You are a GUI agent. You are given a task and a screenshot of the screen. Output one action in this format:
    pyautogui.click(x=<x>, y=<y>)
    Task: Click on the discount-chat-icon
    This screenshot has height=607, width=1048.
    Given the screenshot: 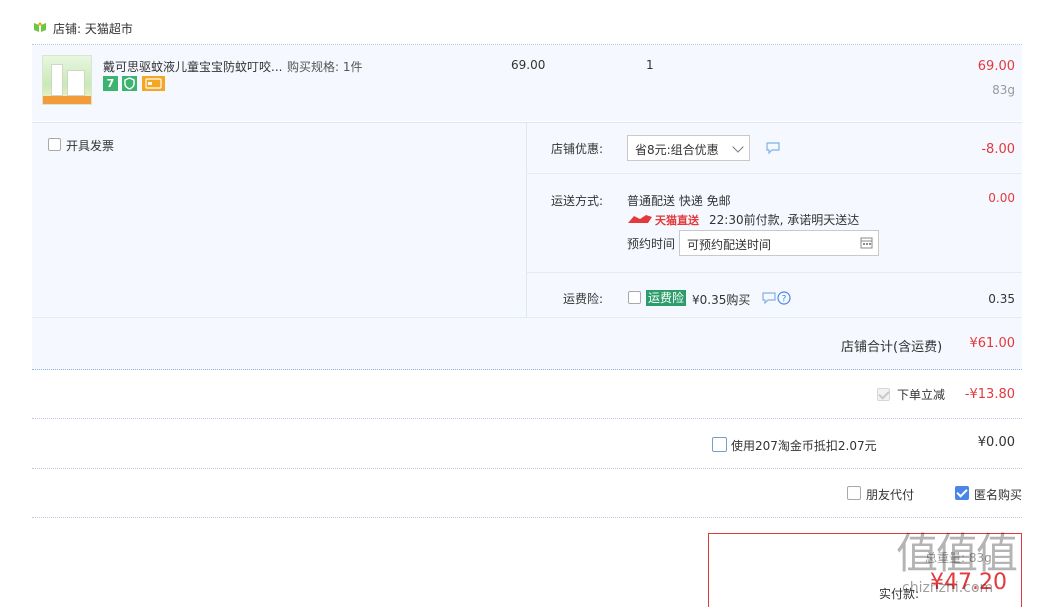 What is the action you would take?
    pyautogui.click(x=773, y=148)
    